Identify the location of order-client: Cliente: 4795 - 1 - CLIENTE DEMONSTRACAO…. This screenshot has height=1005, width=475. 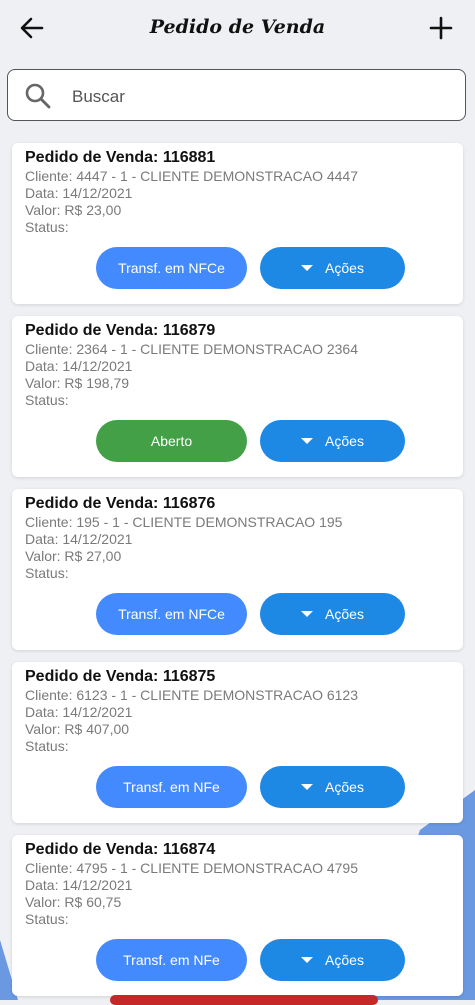
(192, 868).